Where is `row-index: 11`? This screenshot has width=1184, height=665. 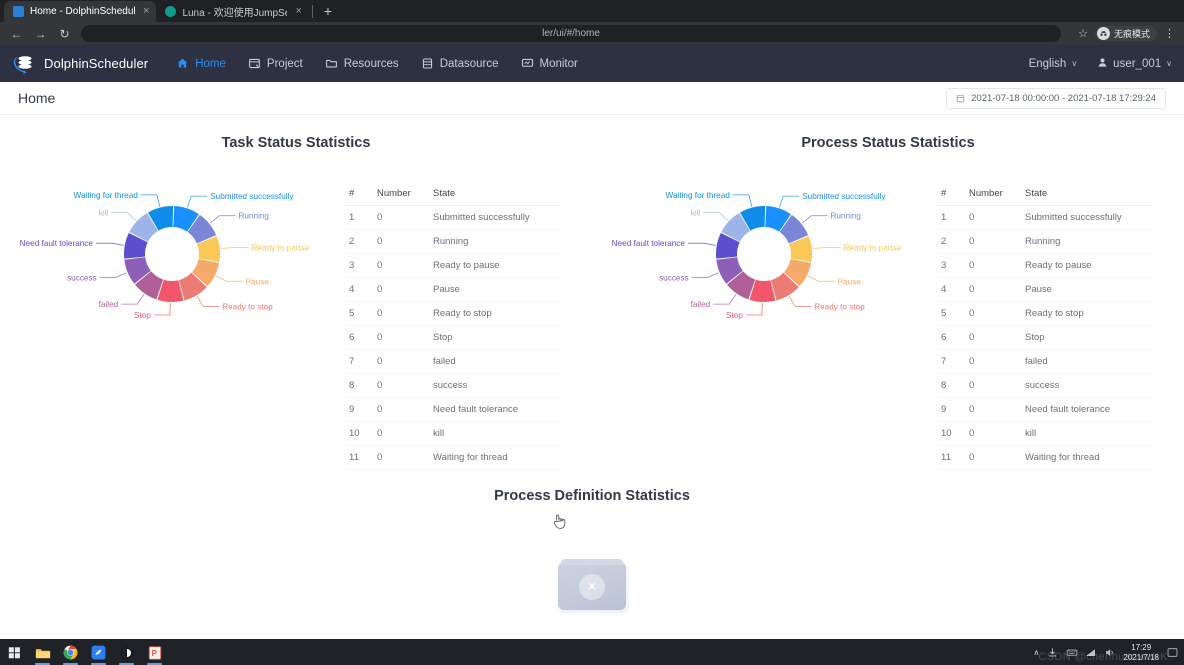 row-index: 11 is located at coordinates (359, 457).